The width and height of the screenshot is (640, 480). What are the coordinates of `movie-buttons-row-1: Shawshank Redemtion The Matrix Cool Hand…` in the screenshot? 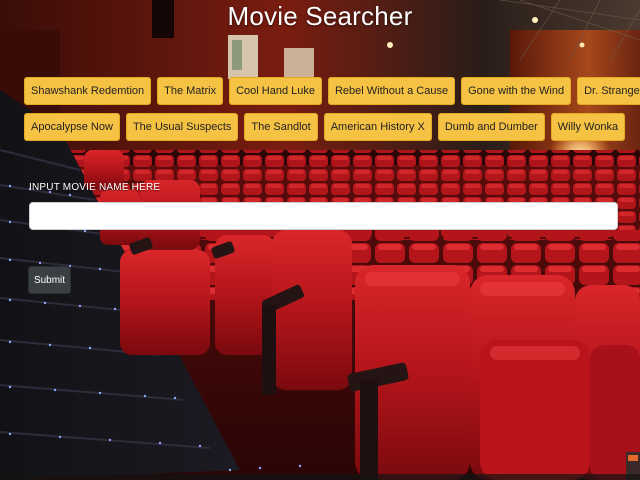 It's located at (332, 91).